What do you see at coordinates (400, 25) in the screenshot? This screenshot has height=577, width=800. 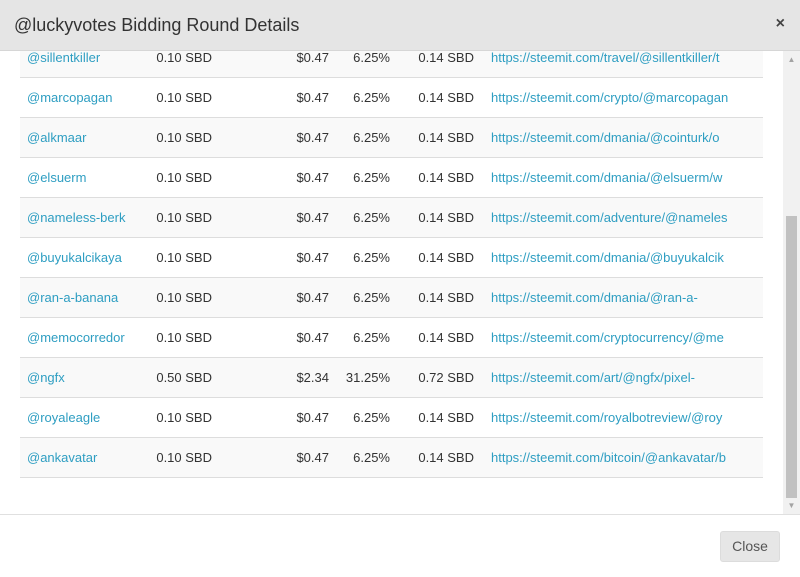 I see `modal-header: @luckyvotes Bidding Round Details ×` at bounding box center [400, 25].